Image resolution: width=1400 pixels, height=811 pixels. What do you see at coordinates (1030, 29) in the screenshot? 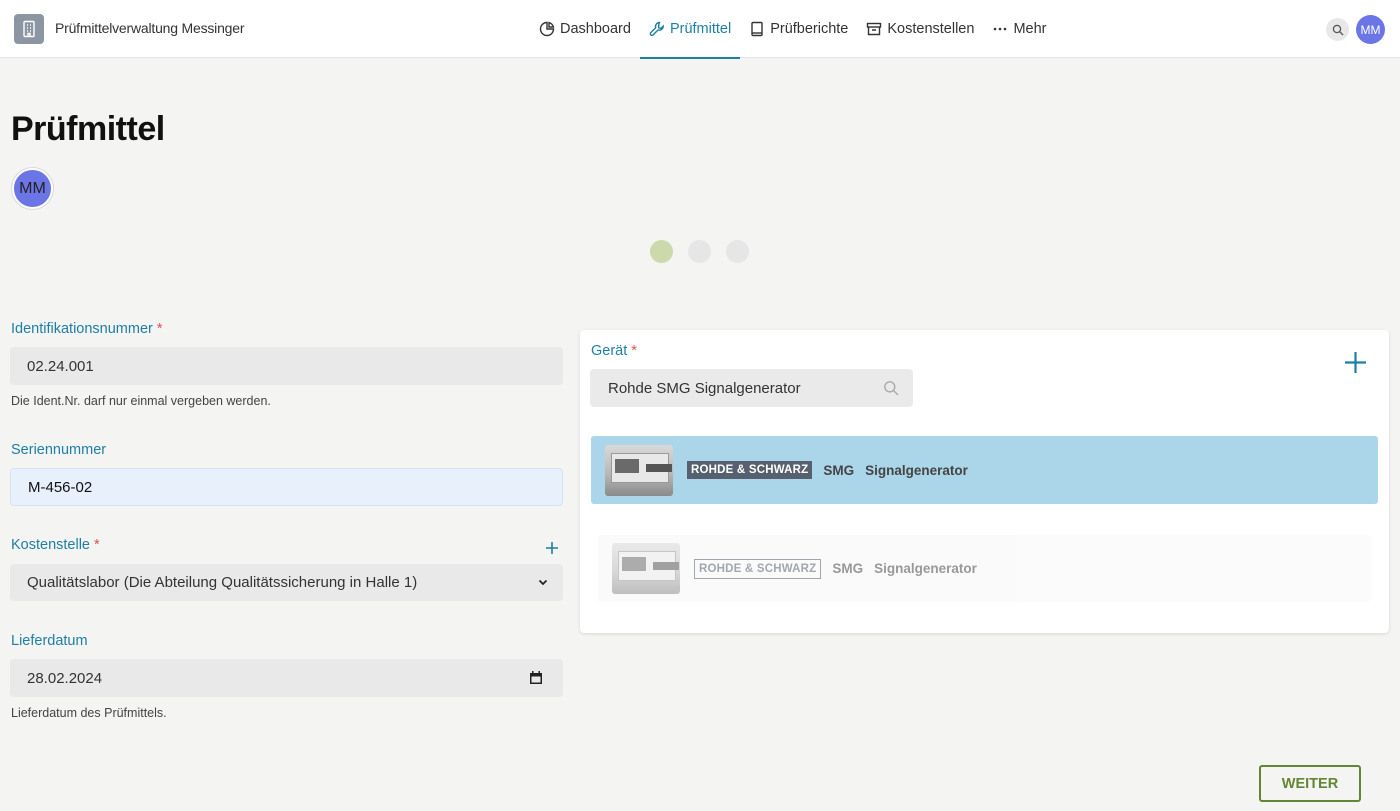
I see `nav-item-label: Mehr` at bounding box center [1030, 29].